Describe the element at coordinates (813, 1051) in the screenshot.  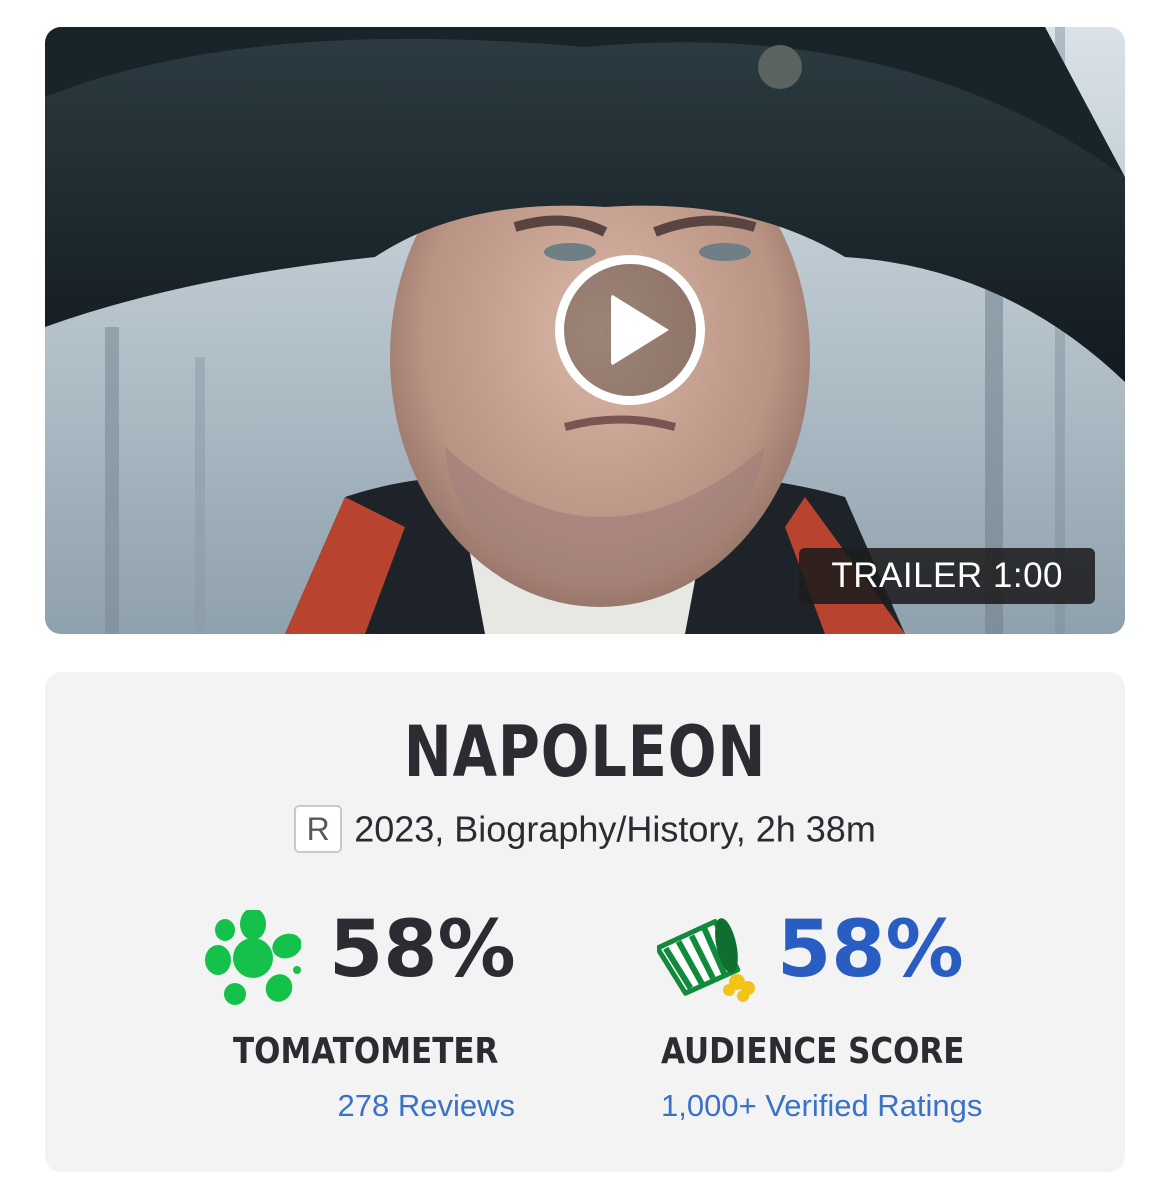
I see `audience-score-label: AUDIENCE SCORE` at that location.